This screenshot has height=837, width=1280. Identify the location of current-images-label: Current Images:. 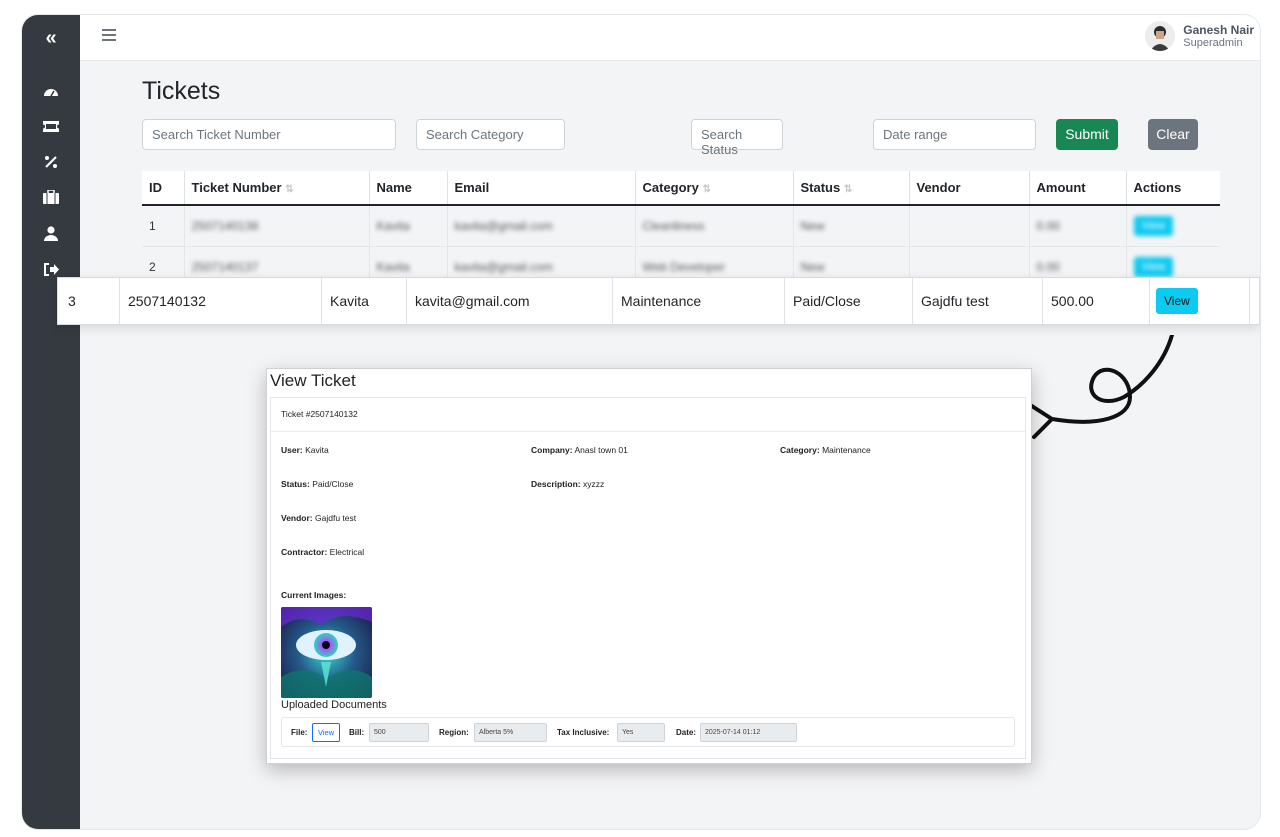
(314, 595).